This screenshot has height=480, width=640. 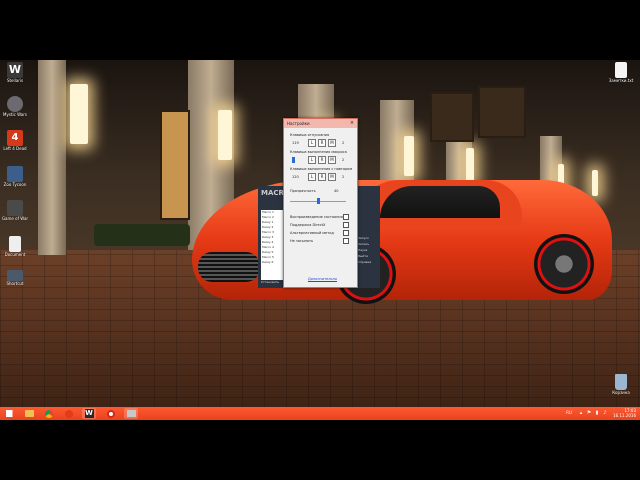 I want to click on desktop-icon-label: Mystic Wars, so click(x=15, y=114).